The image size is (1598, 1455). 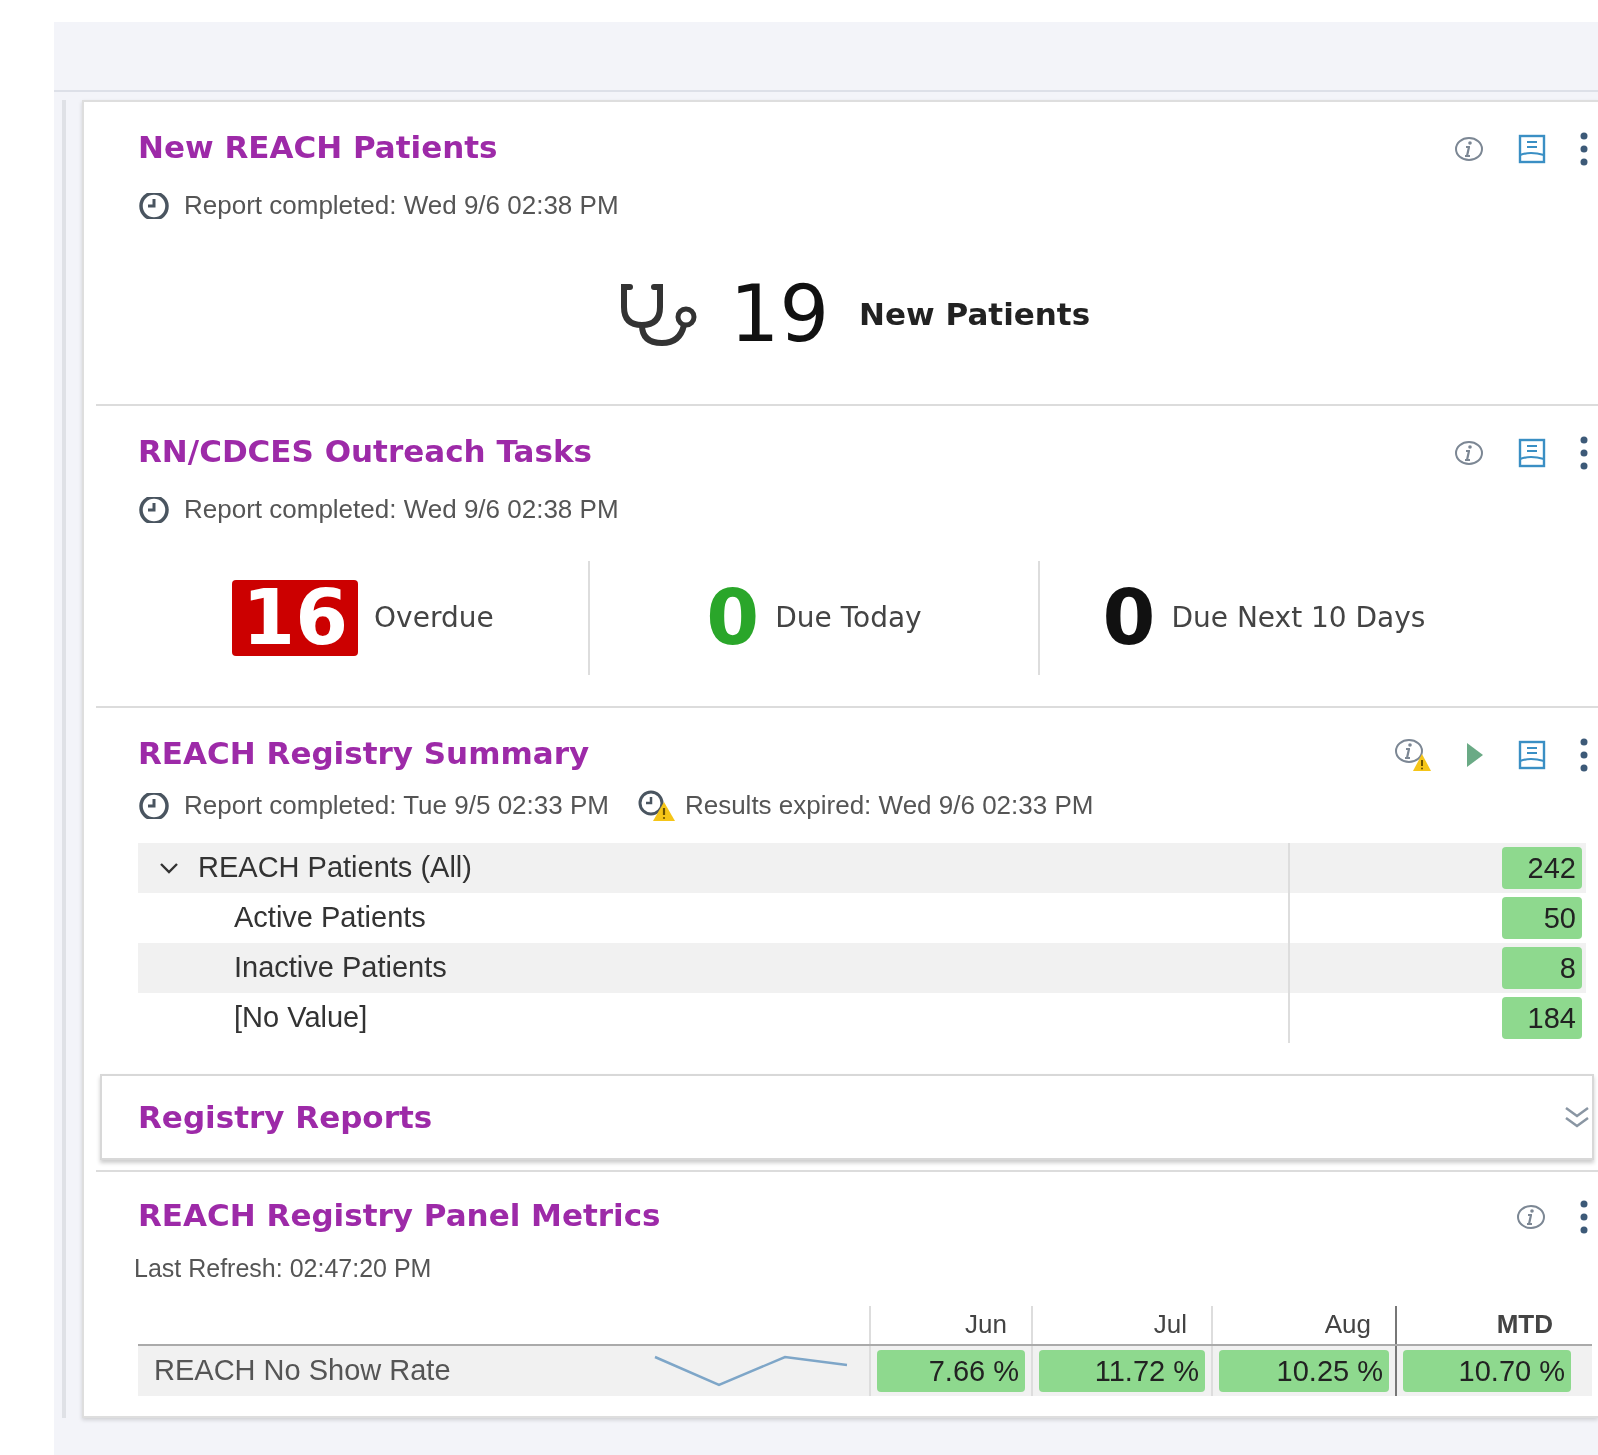 I want to click on report-completed-time: Report completed: Tue 9/5 02:33 PM, so click(x=396, y=805).